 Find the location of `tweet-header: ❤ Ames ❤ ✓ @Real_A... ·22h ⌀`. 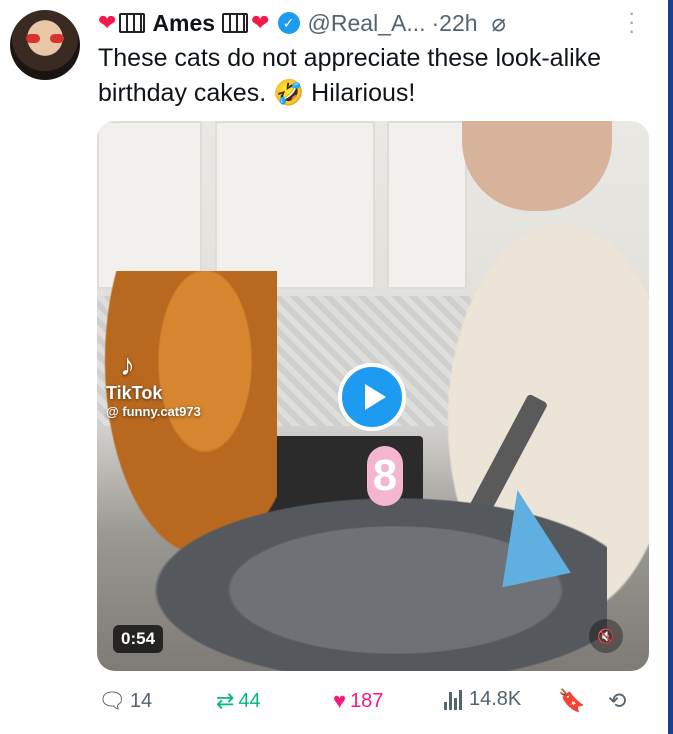

tweet-header: ❤ Ames ❤ ✓ @Real_A... ·22h ⌀ is located at coordinates (302, 23).